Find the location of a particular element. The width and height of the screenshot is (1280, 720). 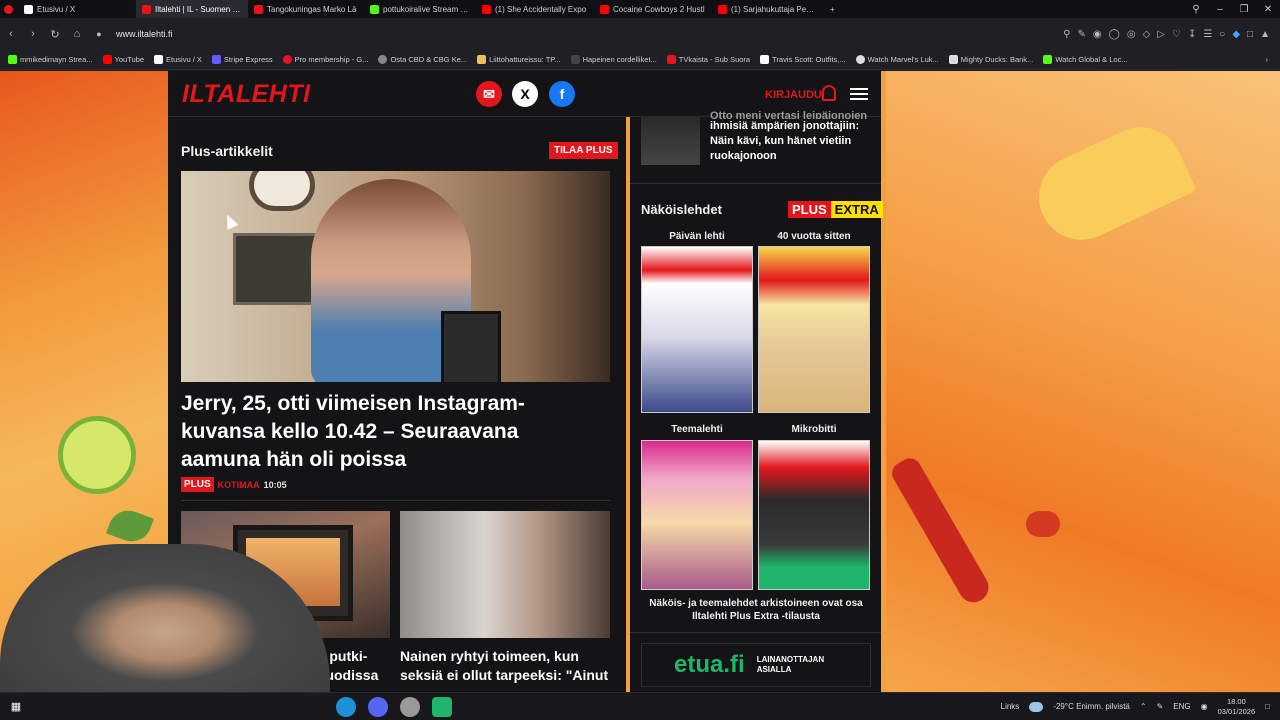

teemalehti-cover is located at coordinates (697, 515).